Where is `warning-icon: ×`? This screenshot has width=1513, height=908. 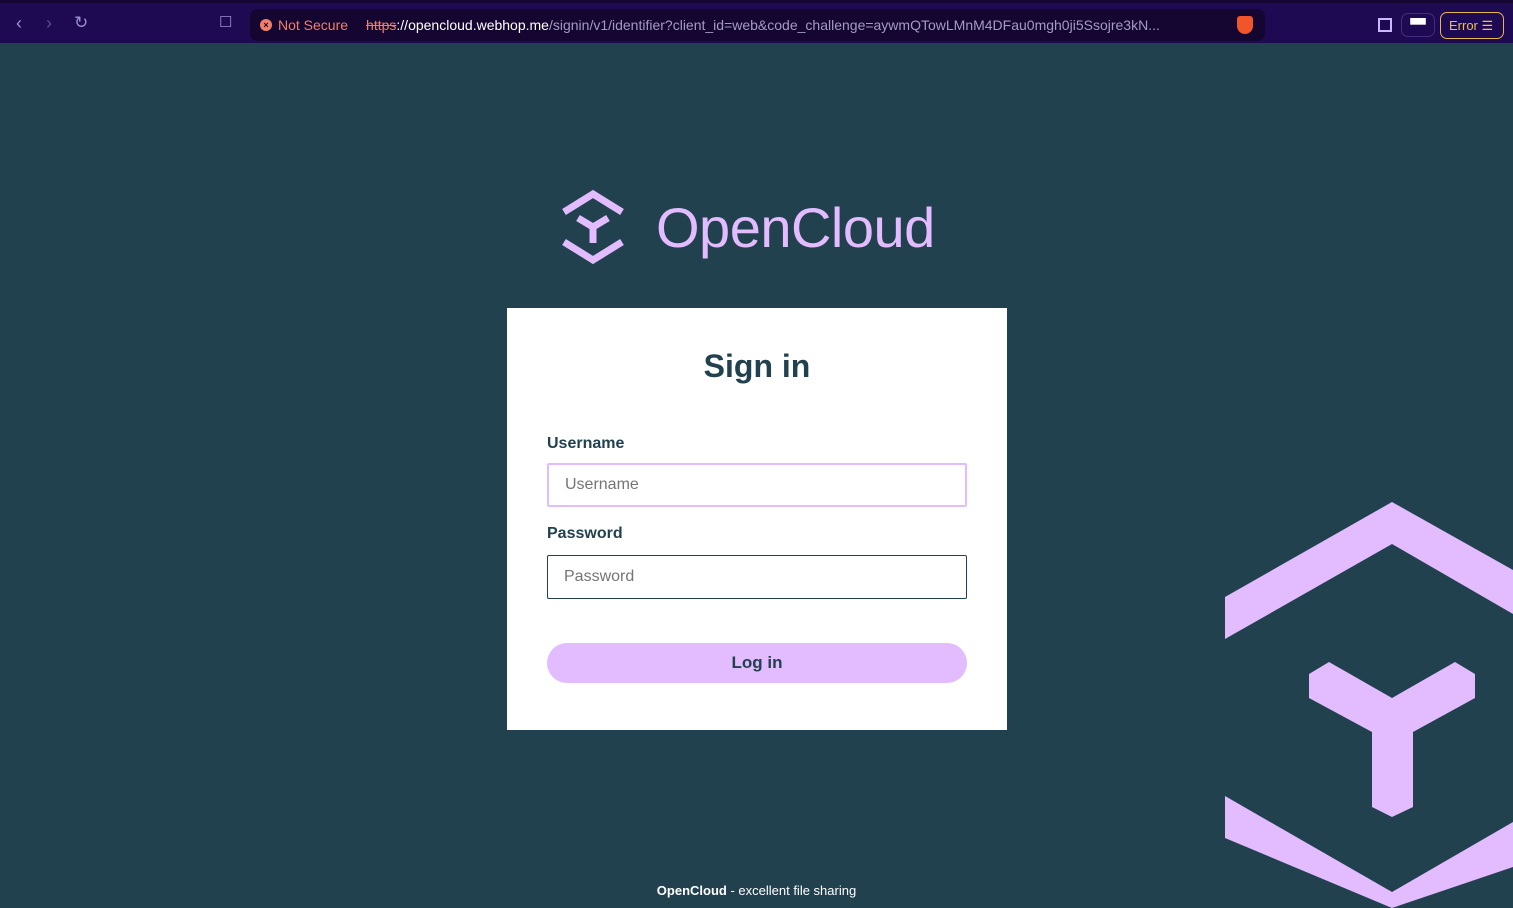
warning-icon: × is located at coordinates (266, 25).